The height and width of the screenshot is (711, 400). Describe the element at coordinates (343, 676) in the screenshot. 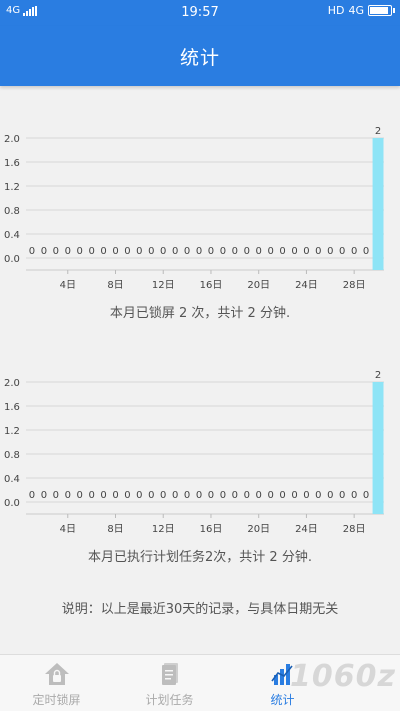

I see `watermark-logo: 1060z` at that location.